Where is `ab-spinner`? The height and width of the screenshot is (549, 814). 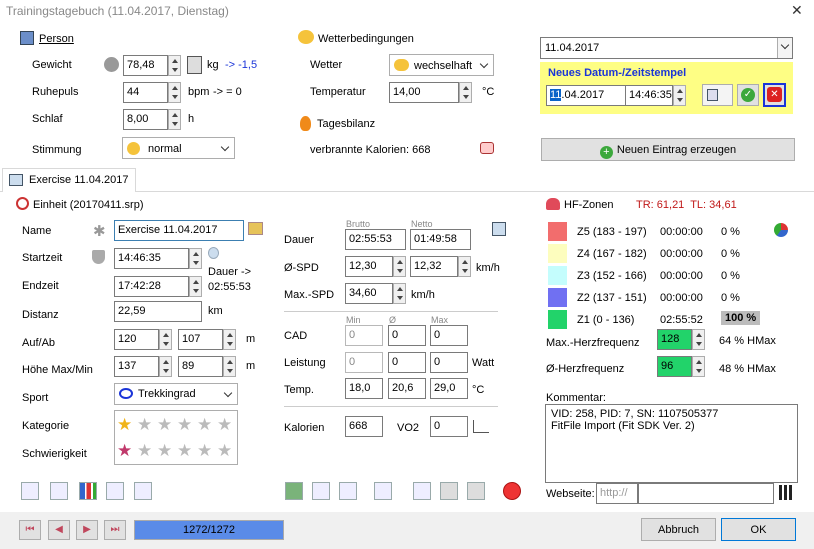
ab-spinner is located at coordinates (229, 339).